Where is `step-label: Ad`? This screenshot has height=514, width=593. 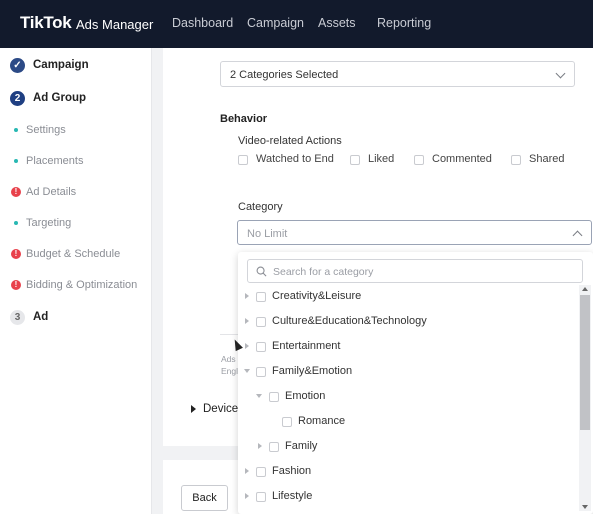 step-label: Ad is located at coordinates (41, 317).